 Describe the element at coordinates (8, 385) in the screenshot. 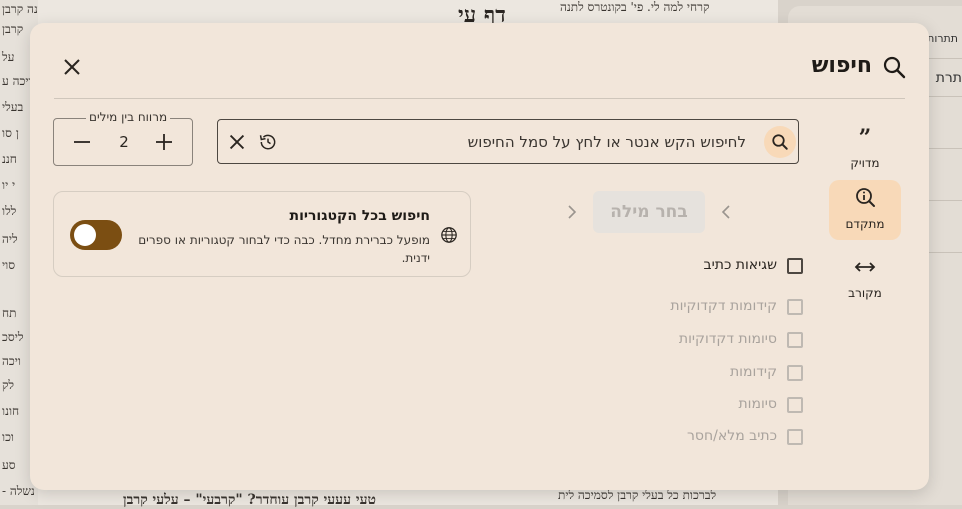

I see `margin-line: לק` at that location.